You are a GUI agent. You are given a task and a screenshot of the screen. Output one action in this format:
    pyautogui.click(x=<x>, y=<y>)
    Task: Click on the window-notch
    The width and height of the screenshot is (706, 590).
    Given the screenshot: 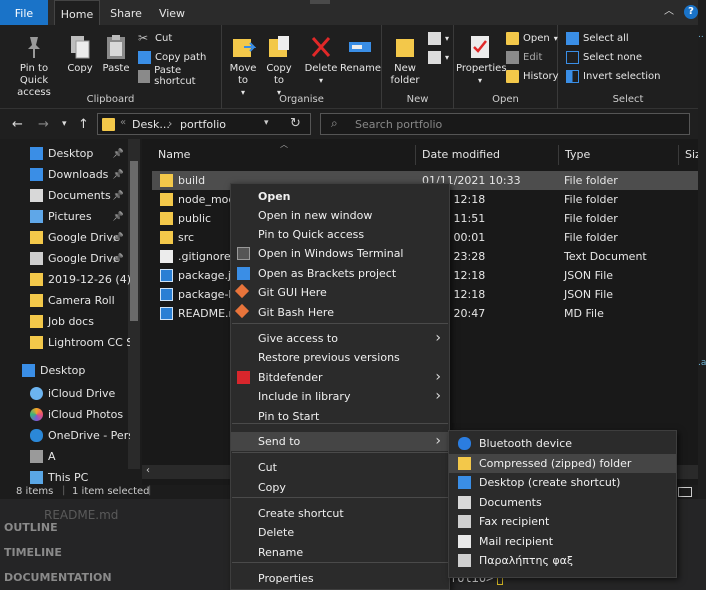 What is the action you would take?
    pyautogui.click(x=320, y=2)
    